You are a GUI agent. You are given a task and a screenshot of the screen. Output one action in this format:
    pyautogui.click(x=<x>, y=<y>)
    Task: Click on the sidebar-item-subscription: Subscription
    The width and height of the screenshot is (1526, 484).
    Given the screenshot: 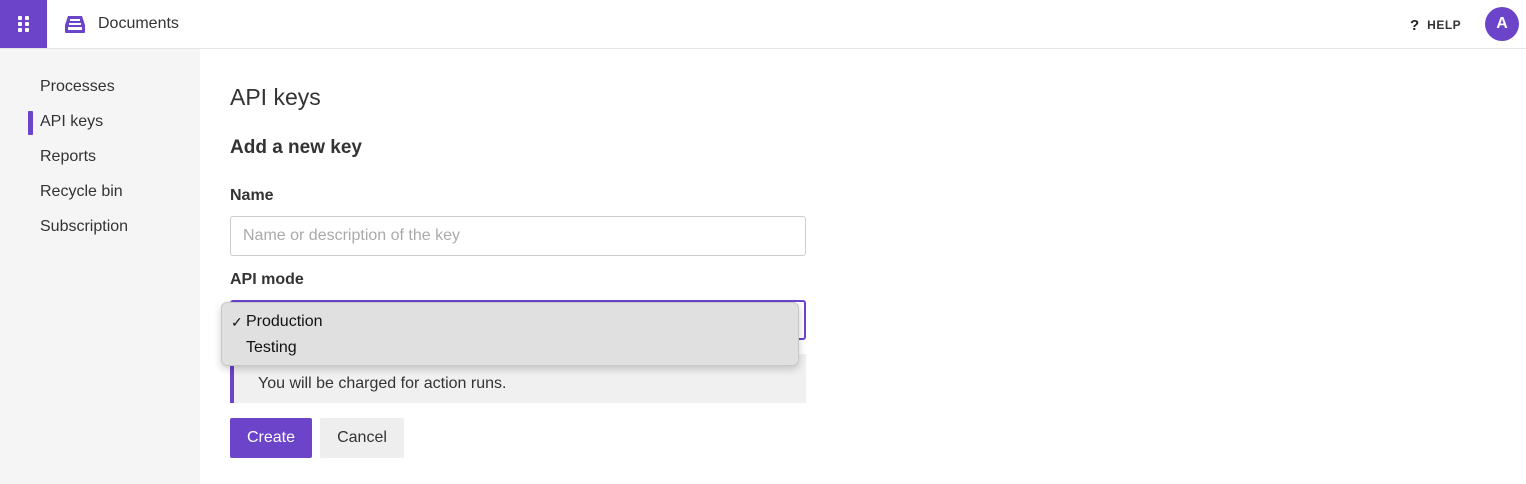 What is the action you would take?
    pyautogui.click(x=84, y=227)
    